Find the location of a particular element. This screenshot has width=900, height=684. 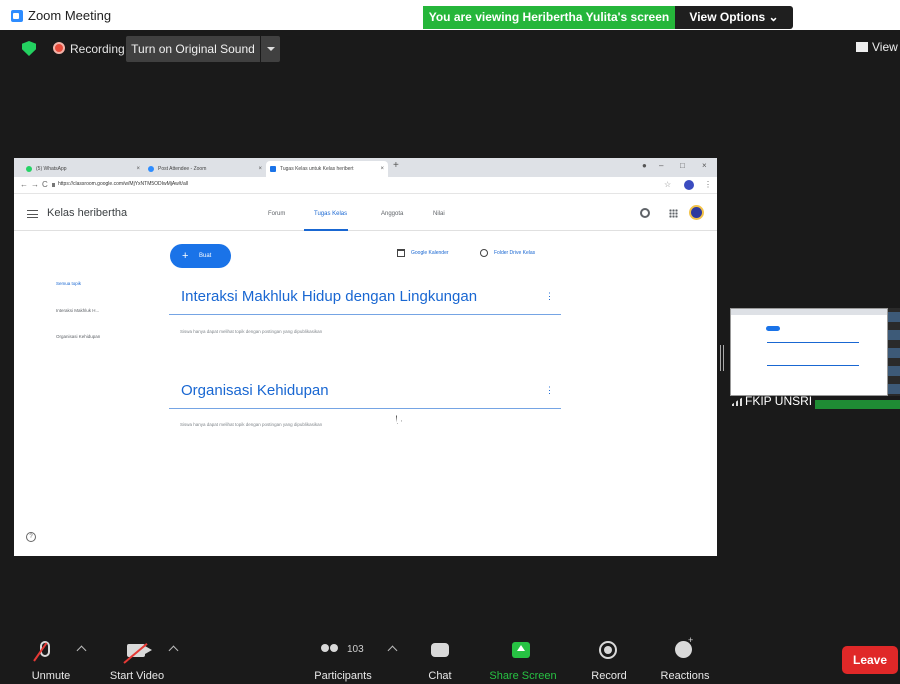

tab-label: Post Attendee - Zoom is located at coordinates (182, 169).